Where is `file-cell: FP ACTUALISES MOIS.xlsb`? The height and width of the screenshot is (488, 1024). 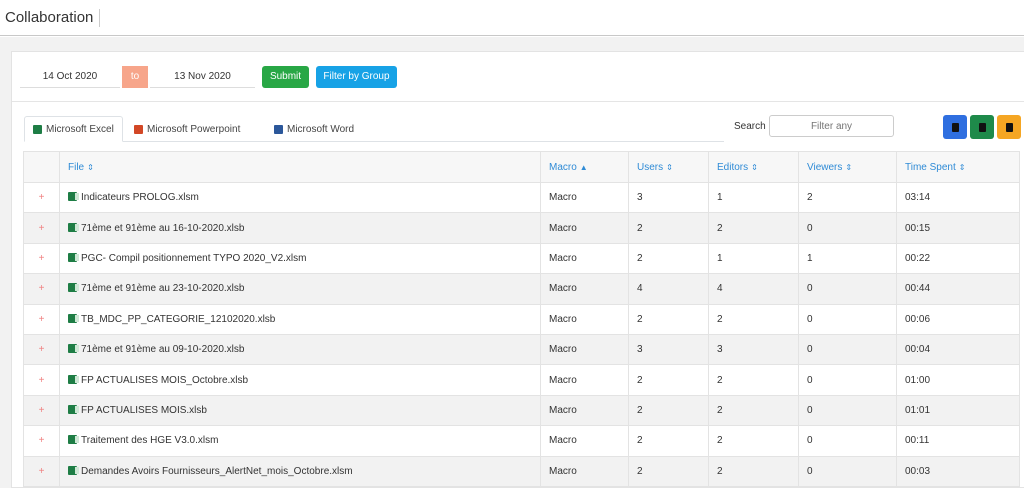
file-cell: FP ACTUALISES MOIS.xlsb is located at coordinates (300, 410).